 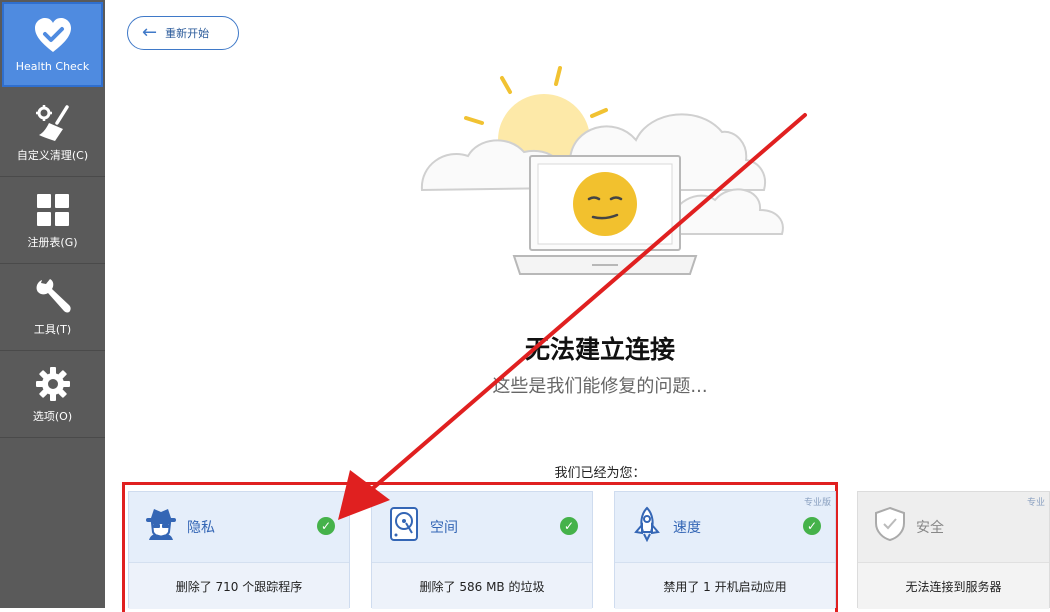 I want to click on sidebar-item-label: 注册表(G), so click(x=52, y=242).